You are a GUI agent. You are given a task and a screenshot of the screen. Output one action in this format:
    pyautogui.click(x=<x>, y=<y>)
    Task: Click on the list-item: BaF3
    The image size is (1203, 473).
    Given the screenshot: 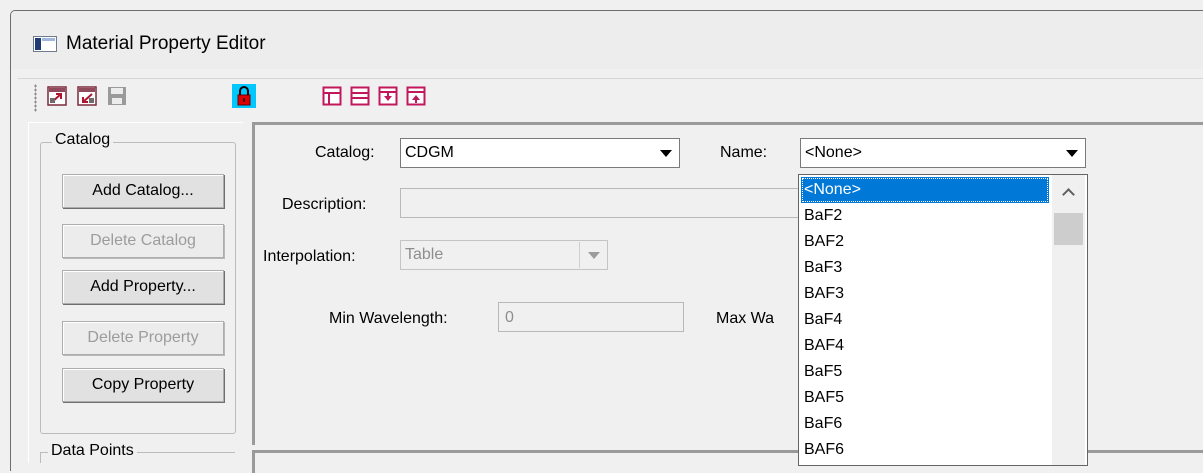 What is the action you would take?
    pyautogui.click(x=925, y=268)
    